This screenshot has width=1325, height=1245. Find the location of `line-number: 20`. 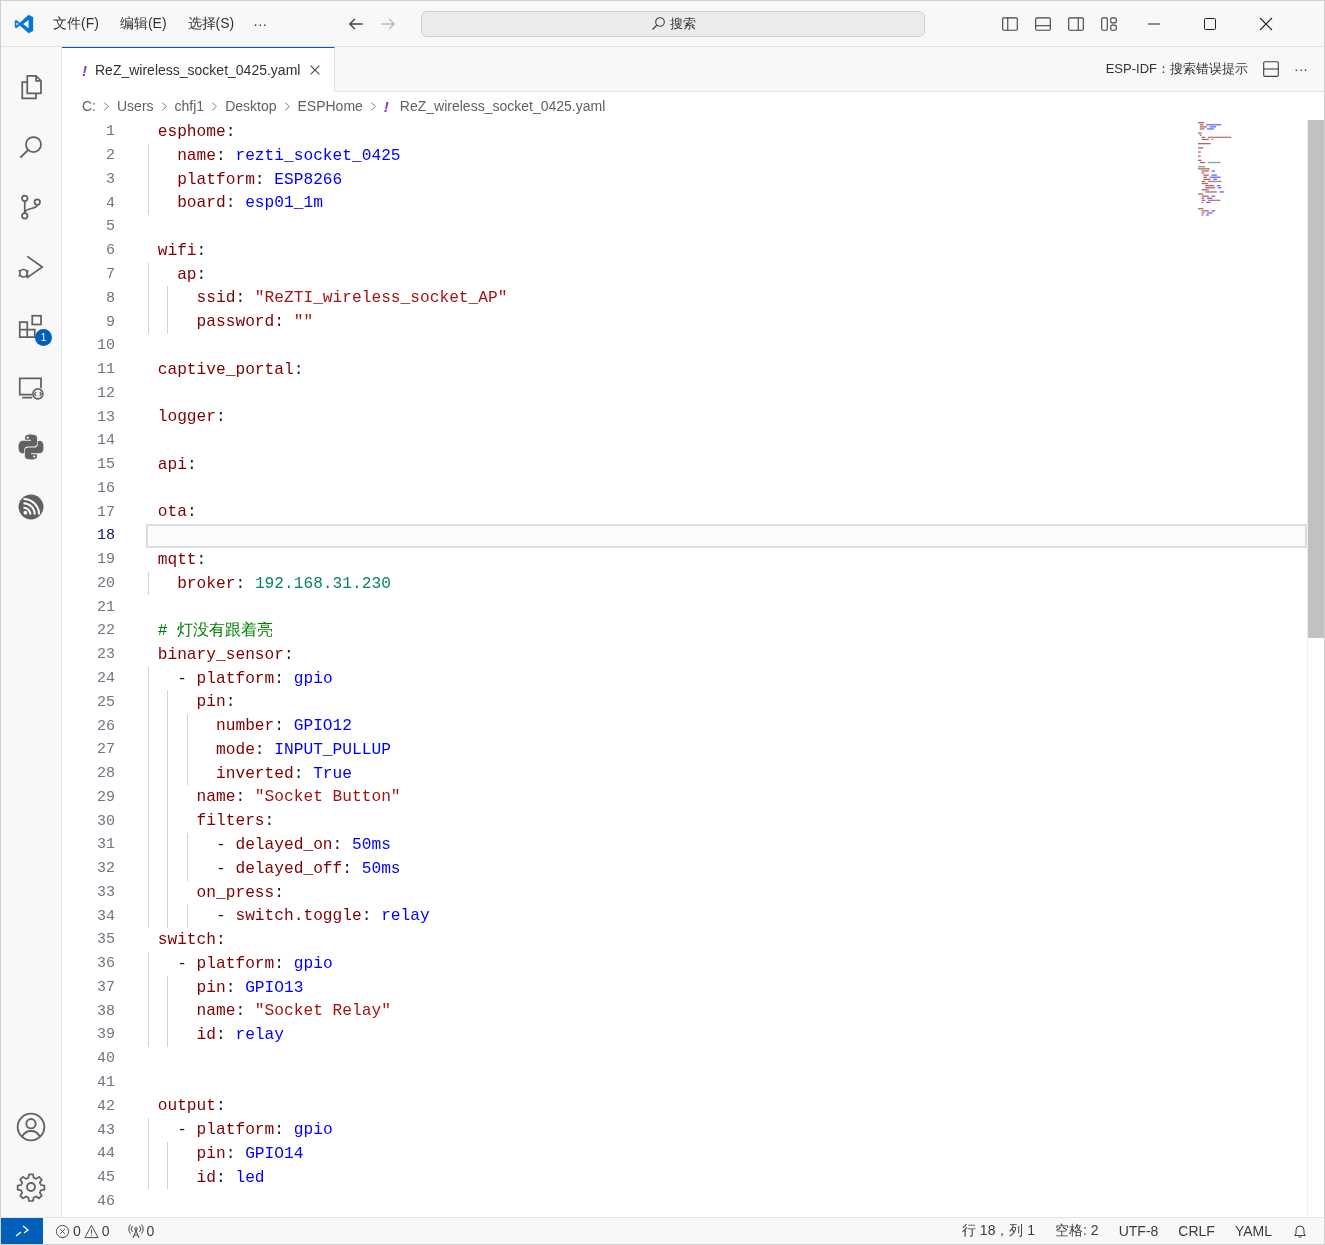

line-number: 20 is located at coordinates (105, 583).